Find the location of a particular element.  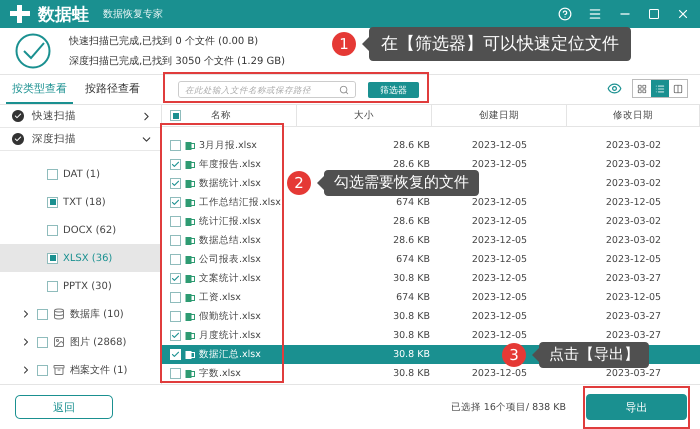

file-name: 年度报告.xlsx is located at coordinates (230, 164).